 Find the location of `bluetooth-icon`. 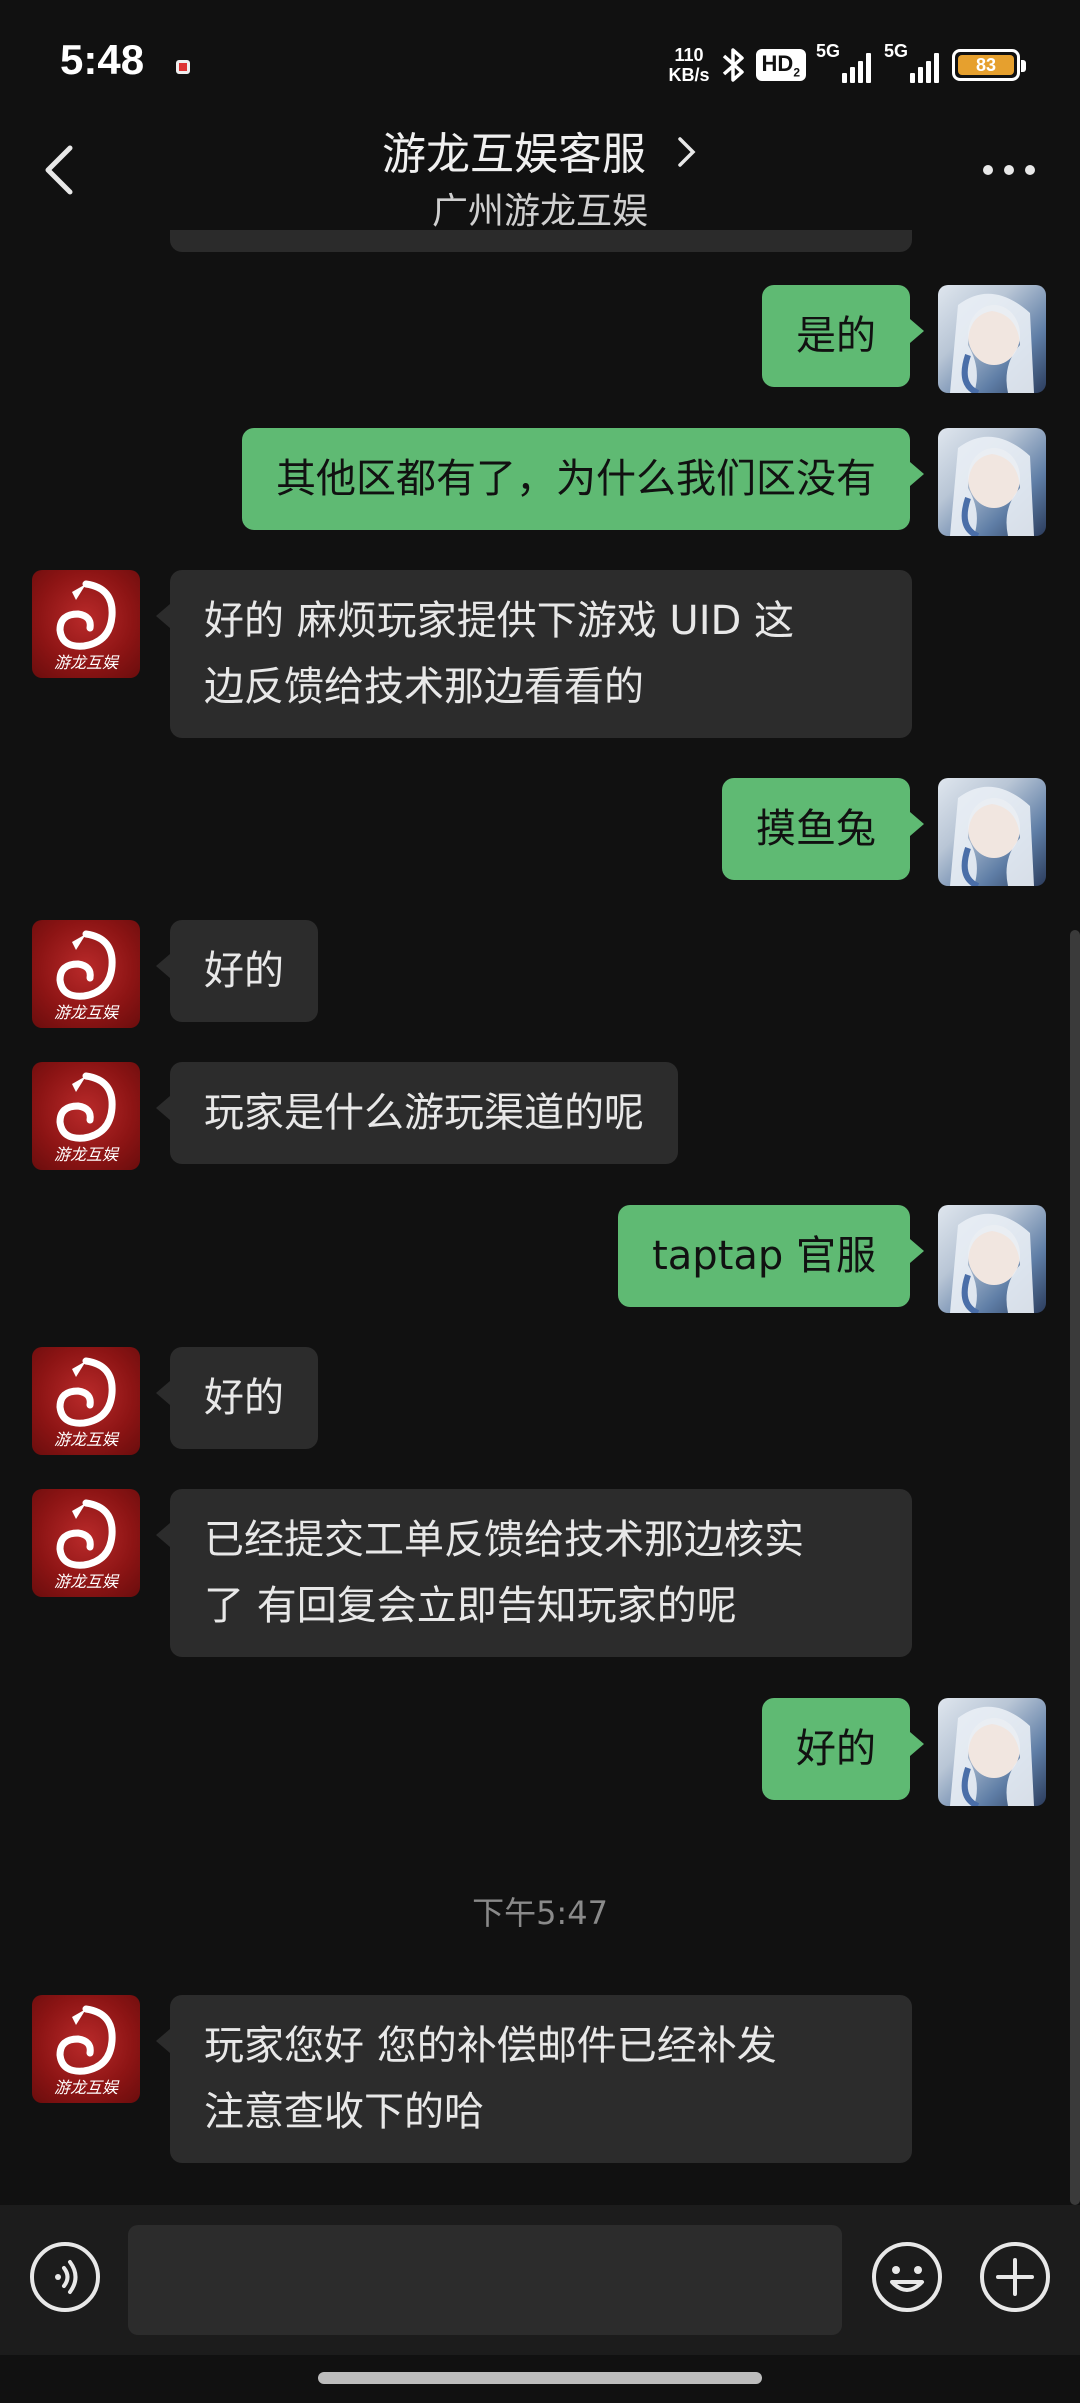

bluetooth-icon is located at coordinates (733, 65).